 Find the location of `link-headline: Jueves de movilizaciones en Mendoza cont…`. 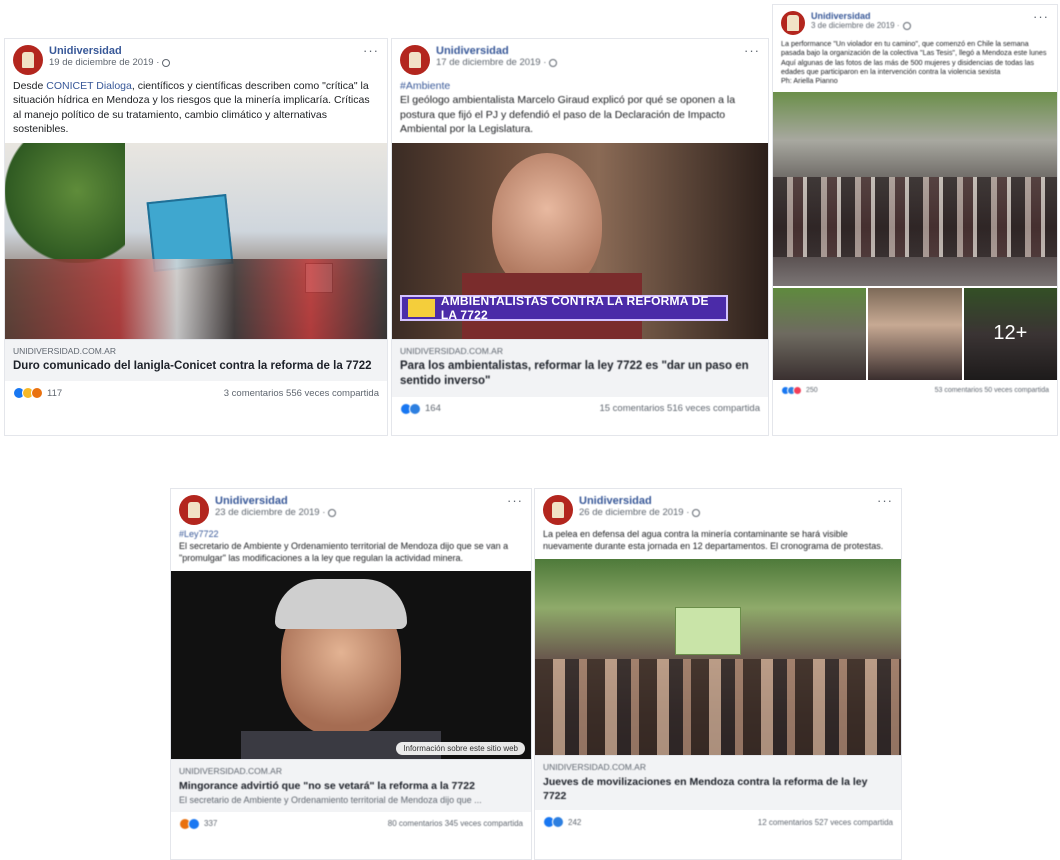

link-headline: Jueves de movilizaciones en Mendoza cont… is located at coordinates (718, 789).